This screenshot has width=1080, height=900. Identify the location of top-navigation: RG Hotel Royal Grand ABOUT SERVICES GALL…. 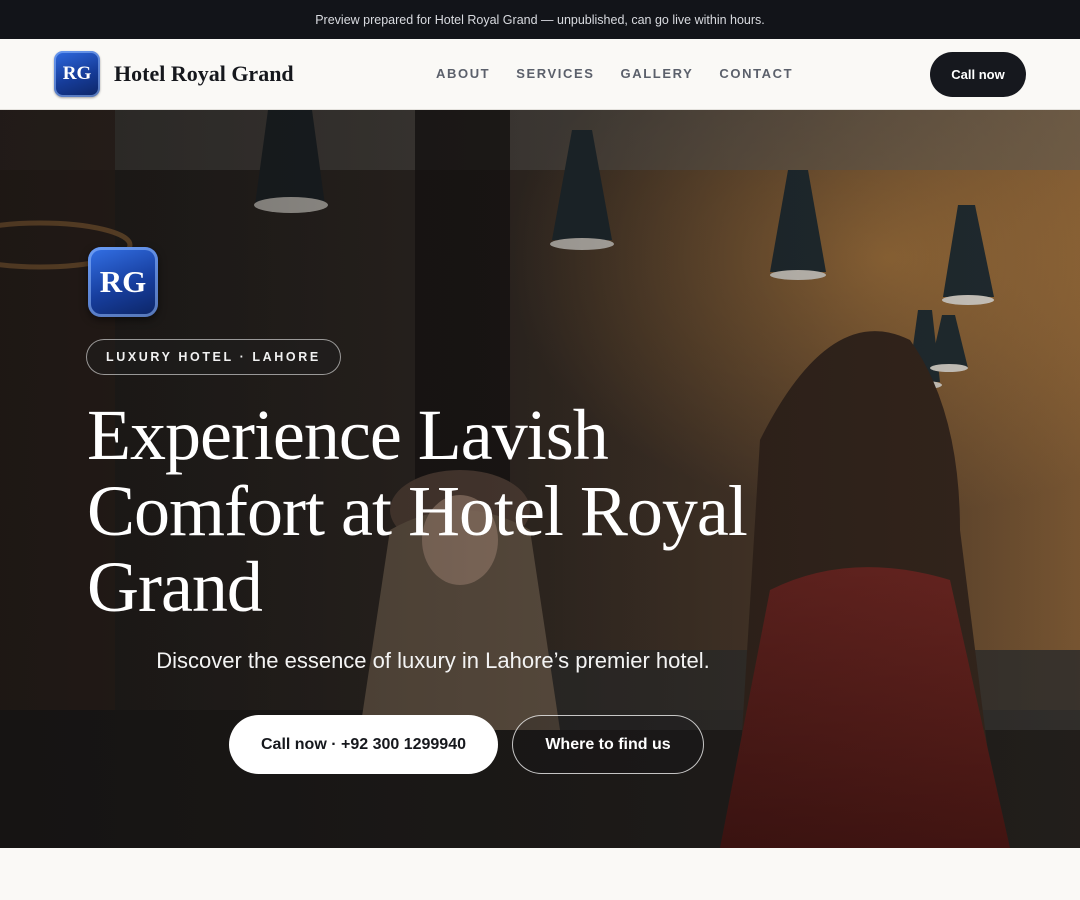
(540, 74).